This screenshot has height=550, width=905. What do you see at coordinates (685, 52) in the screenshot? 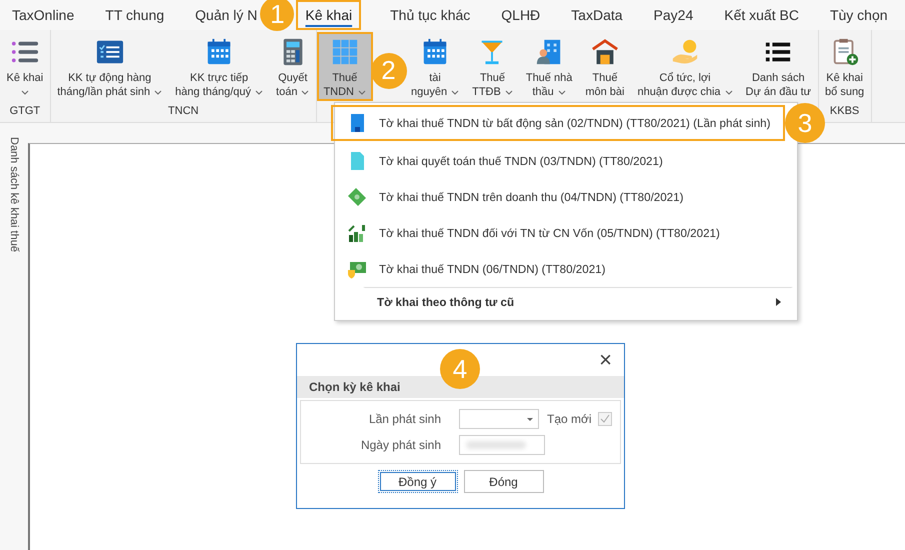
I see `coin-hand-icon` at bounding box center [685, 52].